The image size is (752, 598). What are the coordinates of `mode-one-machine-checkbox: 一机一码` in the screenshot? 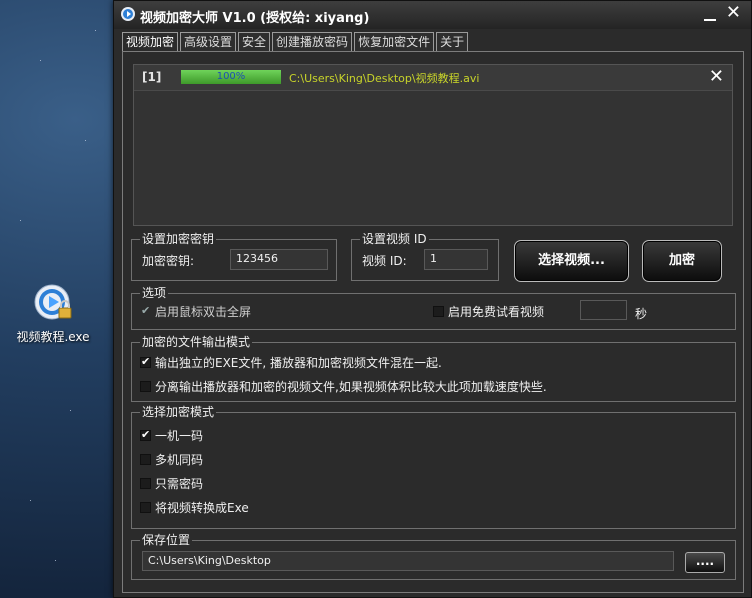 It's located at (172, 435).